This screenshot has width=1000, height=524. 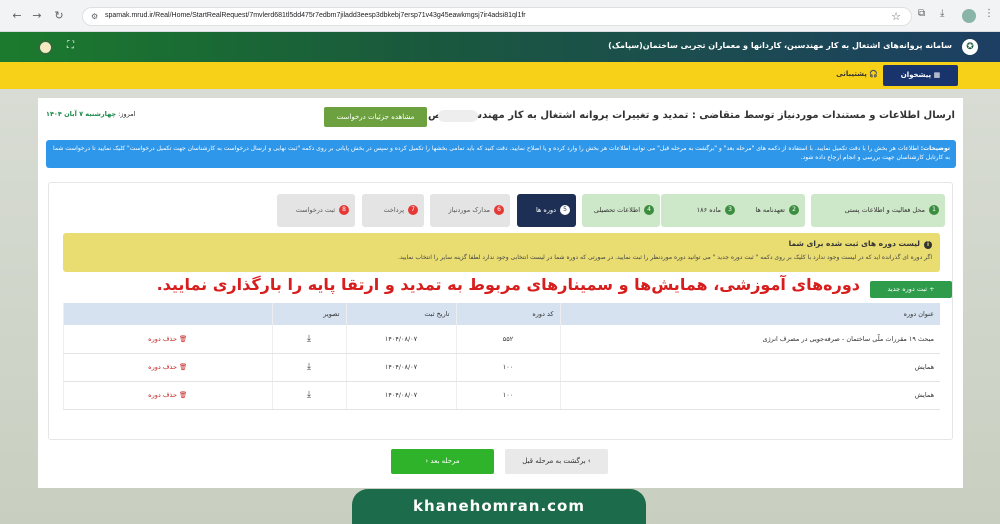 I want to click on step-label: ثبت درخواست, so click(x=315, y=210).